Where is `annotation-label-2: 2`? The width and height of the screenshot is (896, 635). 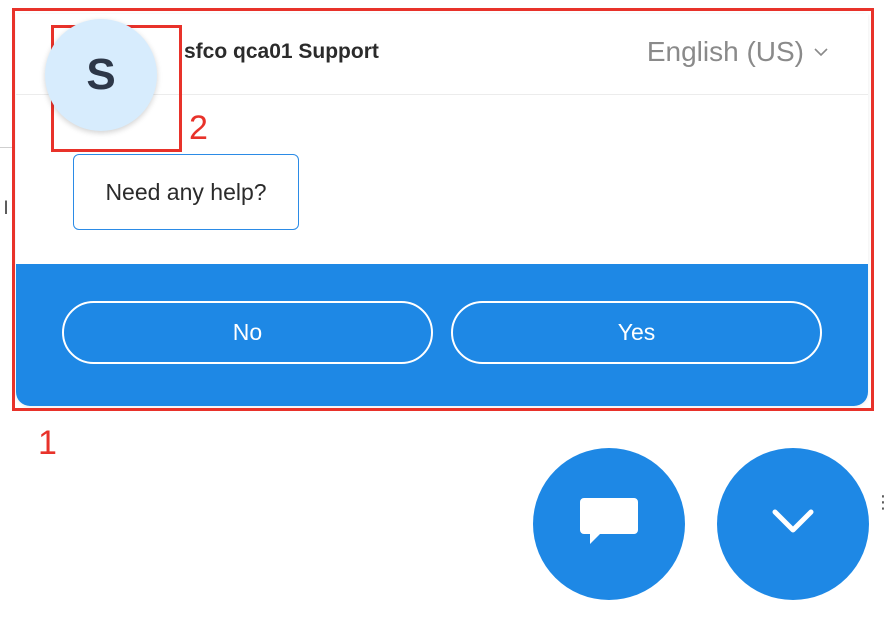
annotation-label-2: 2 is located at coordinates (198, 128).